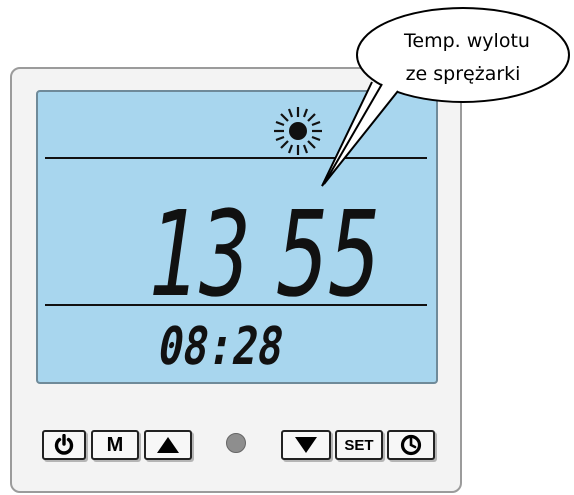  I want to click on down-button, so click(306, 445).